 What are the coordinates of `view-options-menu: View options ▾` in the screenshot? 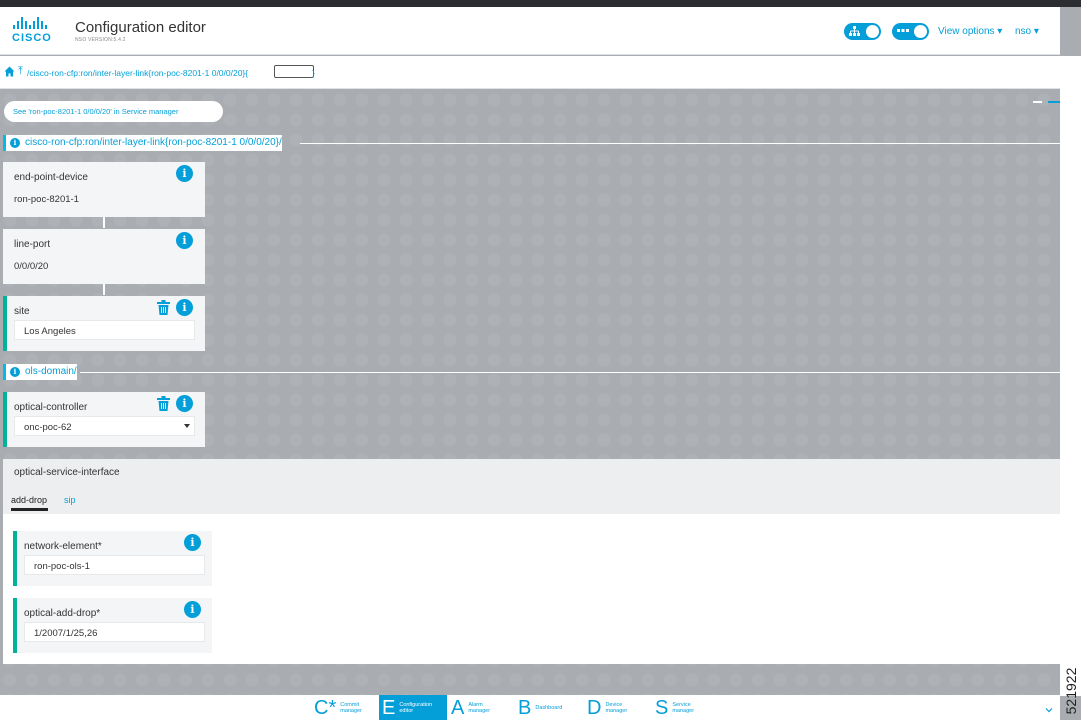 It's located at (970, 31).